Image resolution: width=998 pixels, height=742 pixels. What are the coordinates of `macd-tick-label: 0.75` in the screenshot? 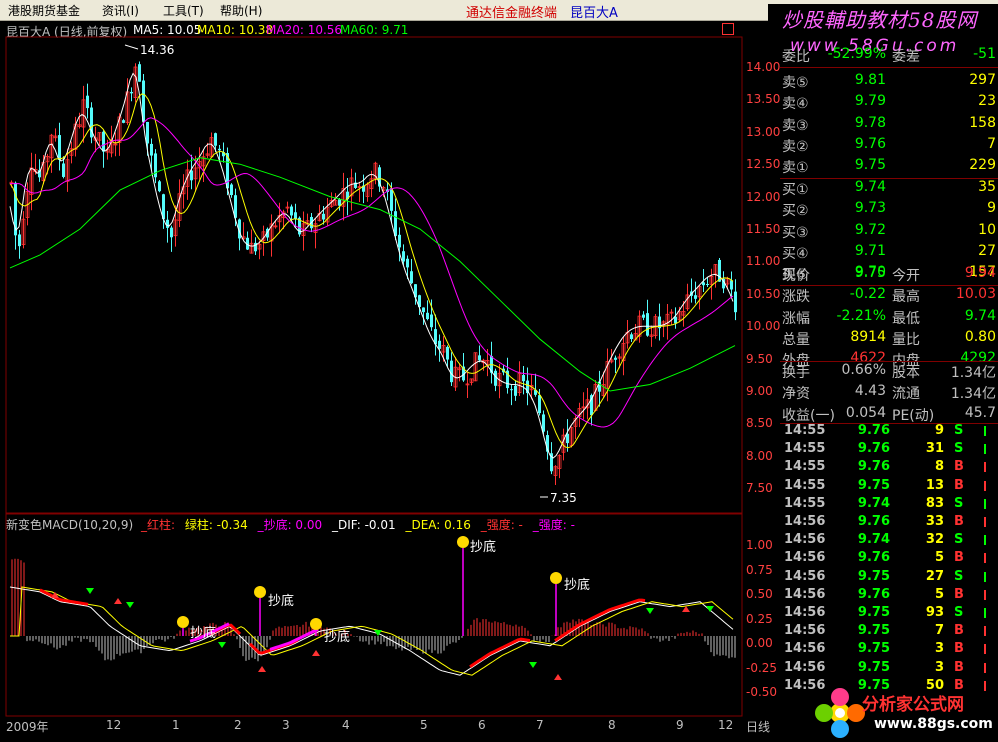 It's located at (759, 569).